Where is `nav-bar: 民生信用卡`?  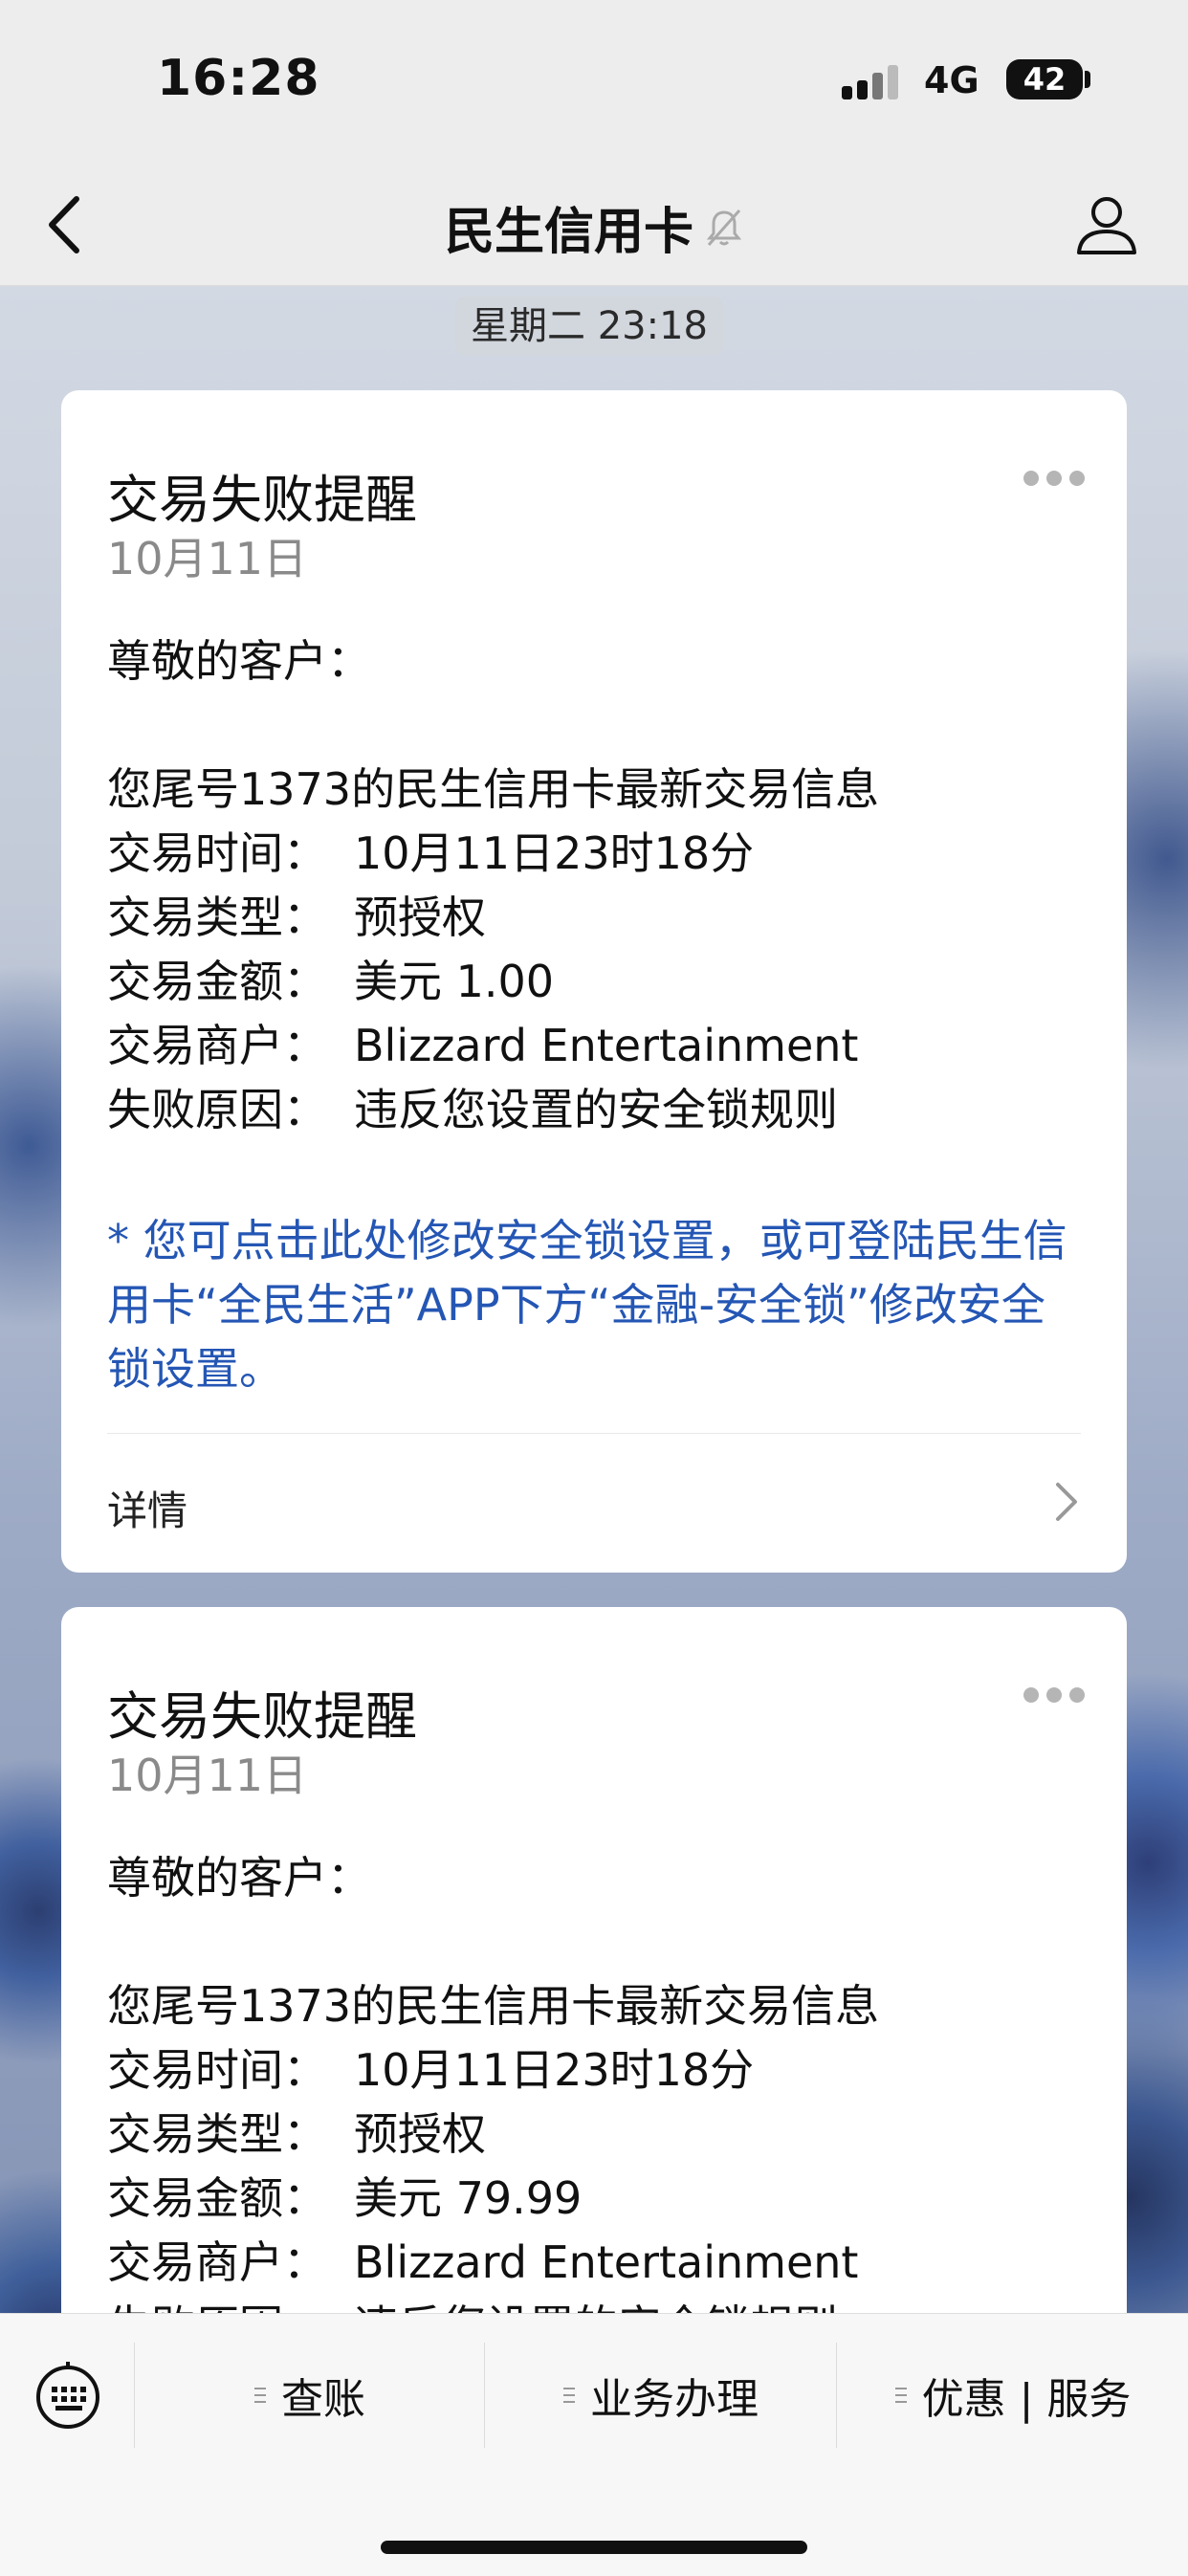 nav-bar: 民生信用卡 is located at coordinates (594, 224).